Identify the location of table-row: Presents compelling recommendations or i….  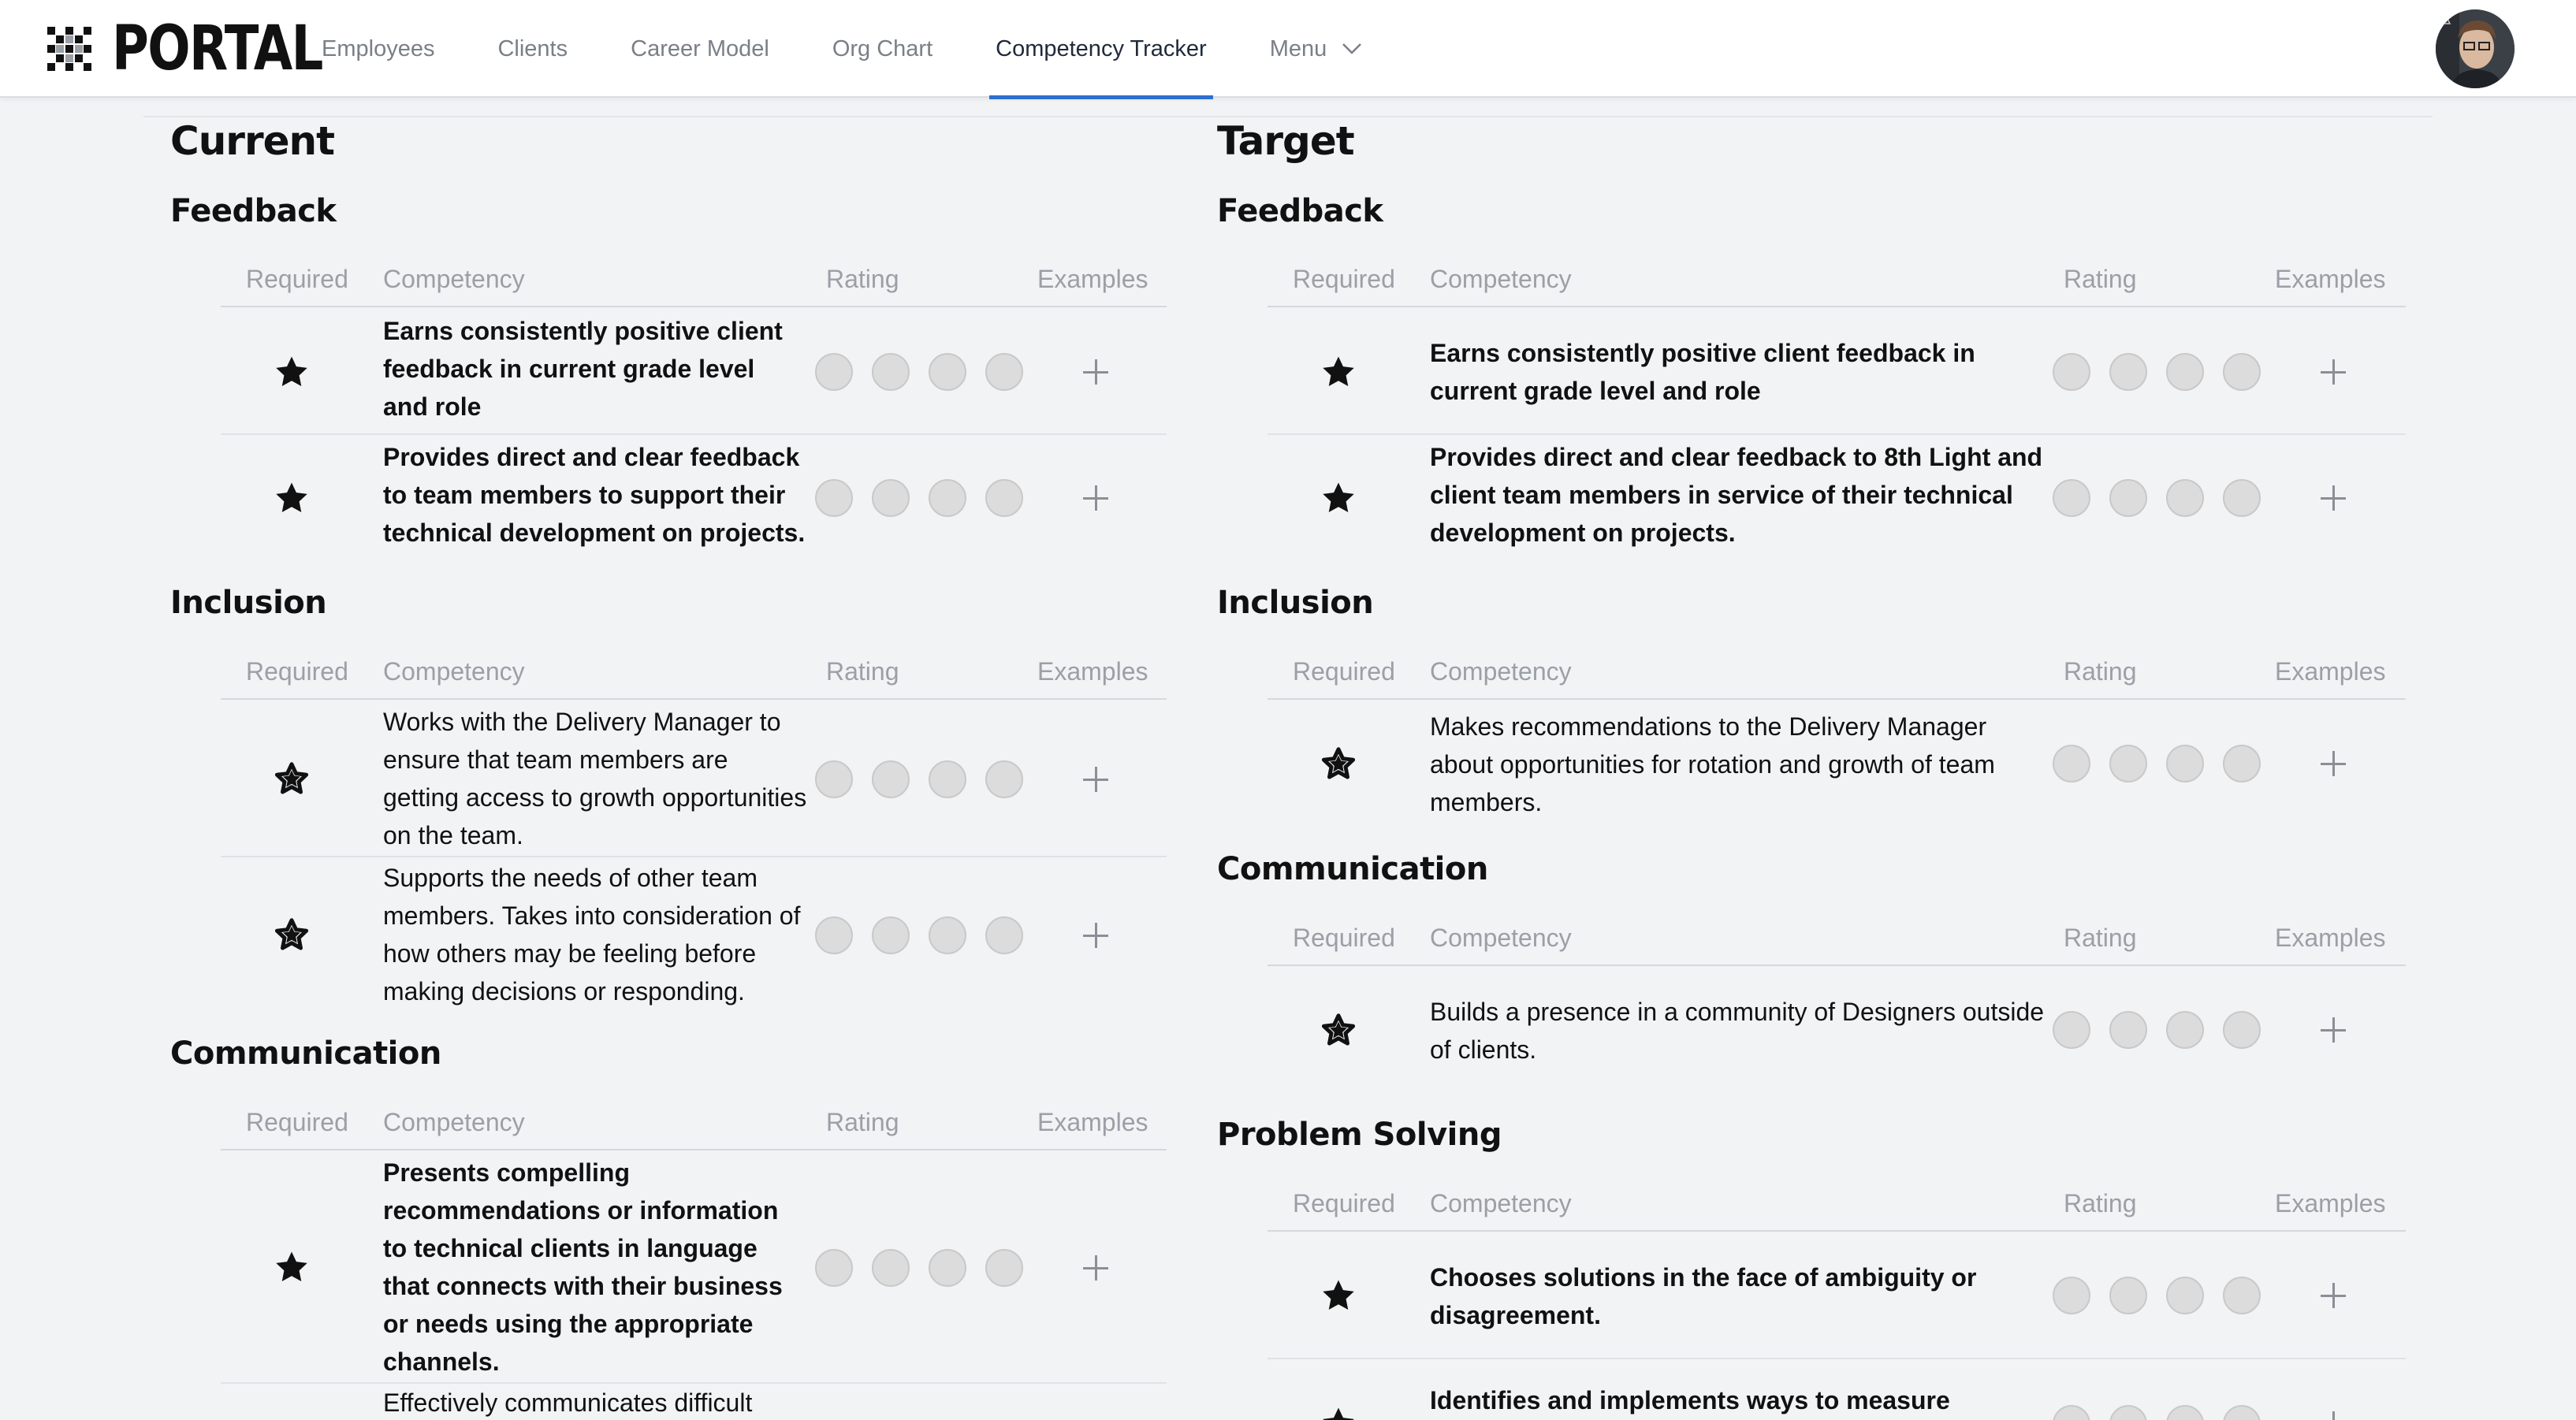
(694, 1268).